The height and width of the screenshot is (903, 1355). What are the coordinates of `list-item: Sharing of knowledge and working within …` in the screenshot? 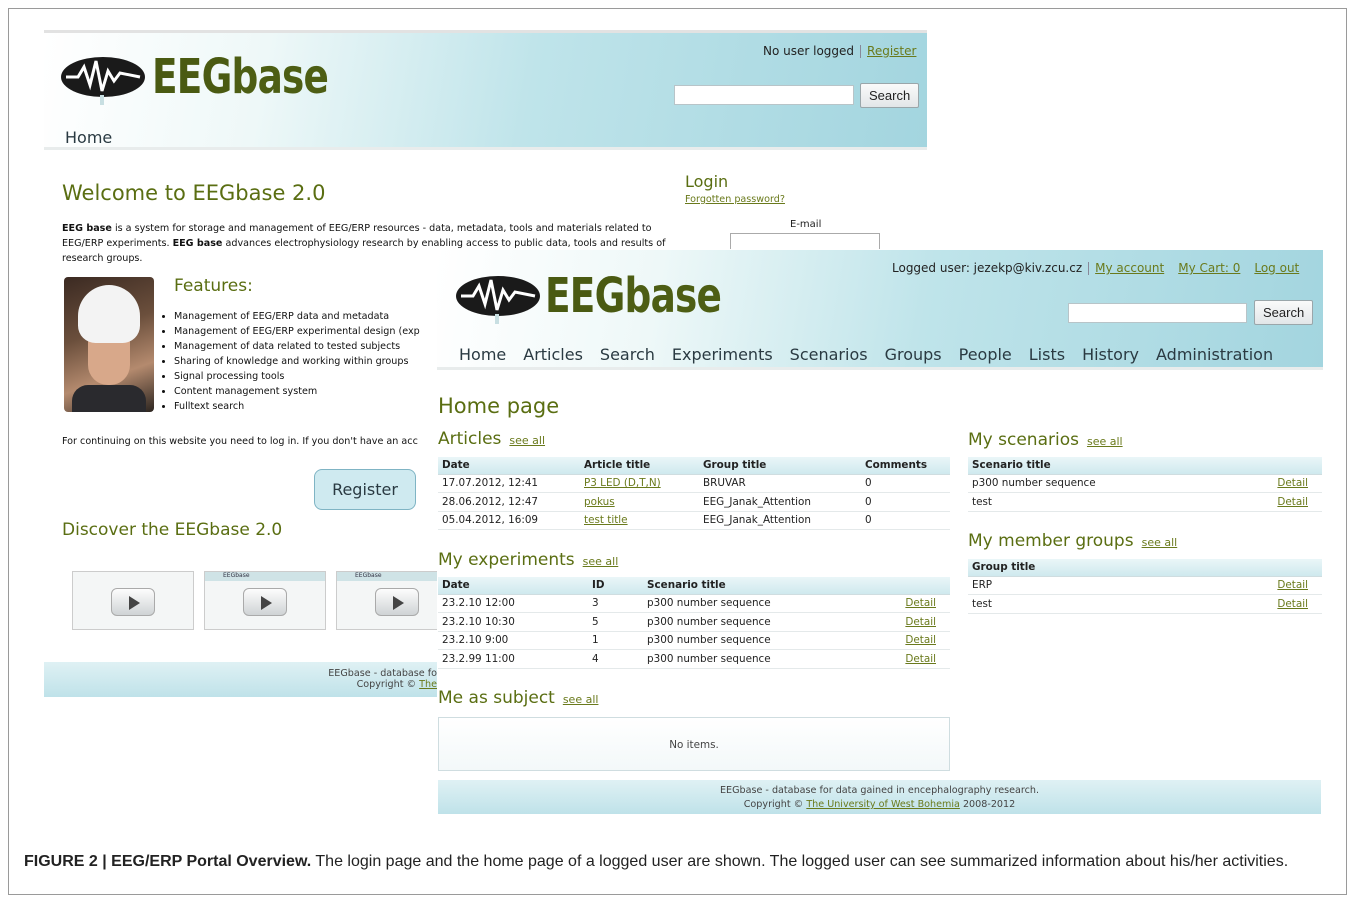 It's located at (297, 361).